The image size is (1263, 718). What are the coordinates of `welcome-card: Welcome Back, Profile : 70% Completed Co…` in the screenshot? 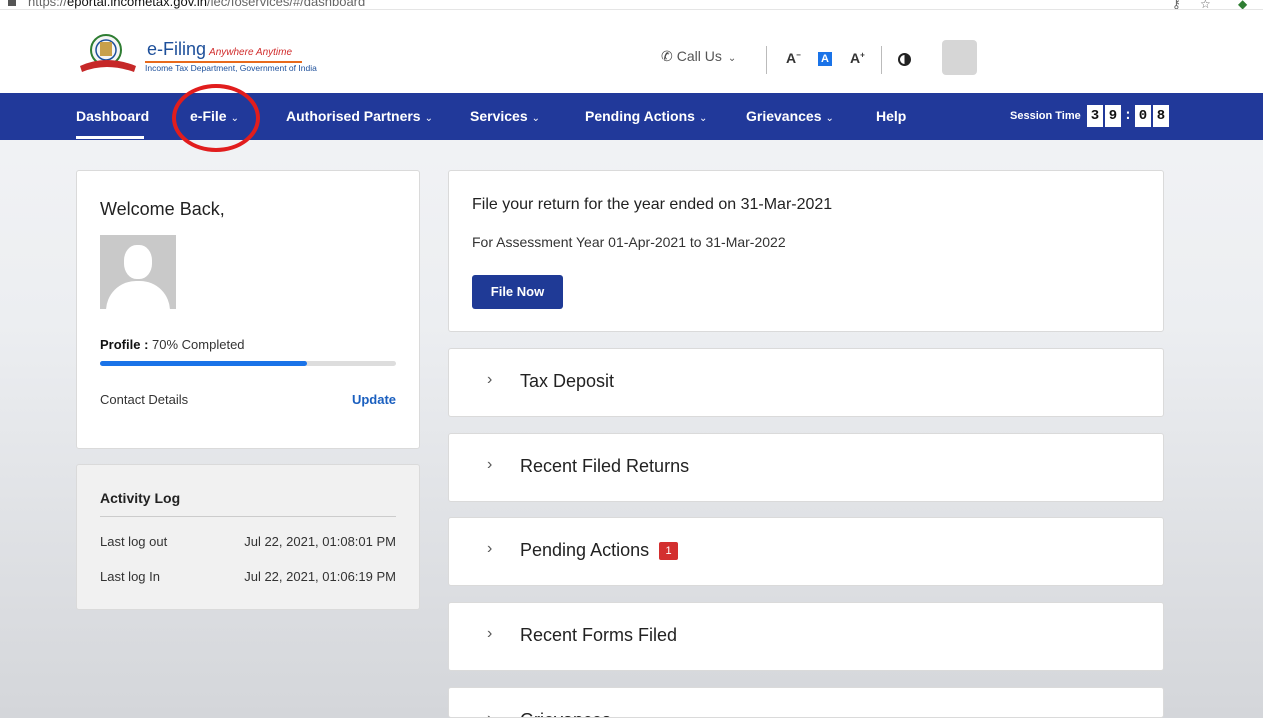 It's located at (248, 309).